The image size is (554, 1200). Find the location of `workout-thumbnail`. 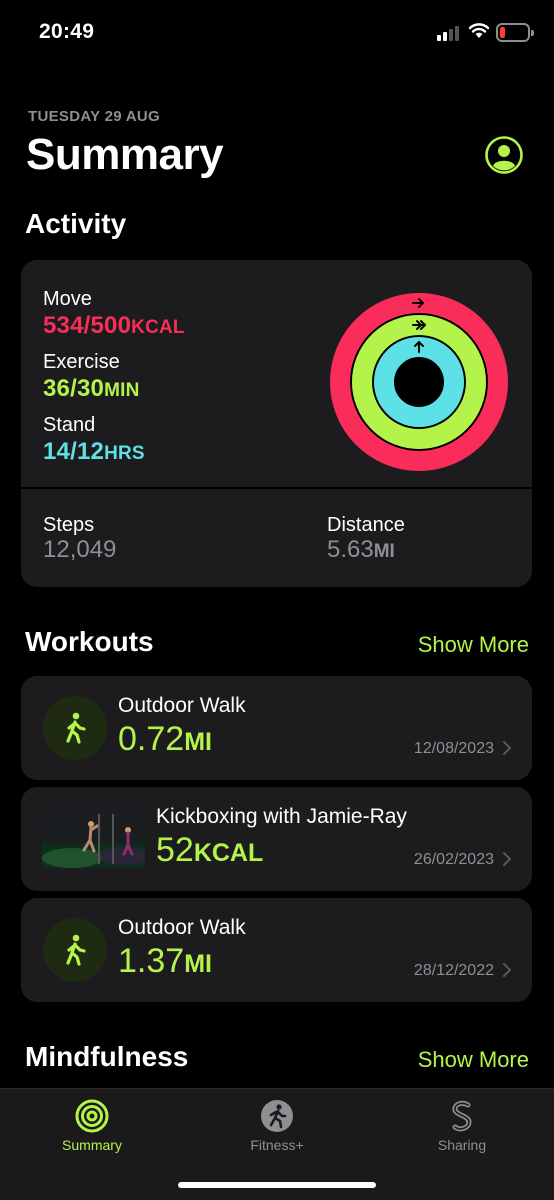

workout-thumbnail is located at coordinates (93, 839).